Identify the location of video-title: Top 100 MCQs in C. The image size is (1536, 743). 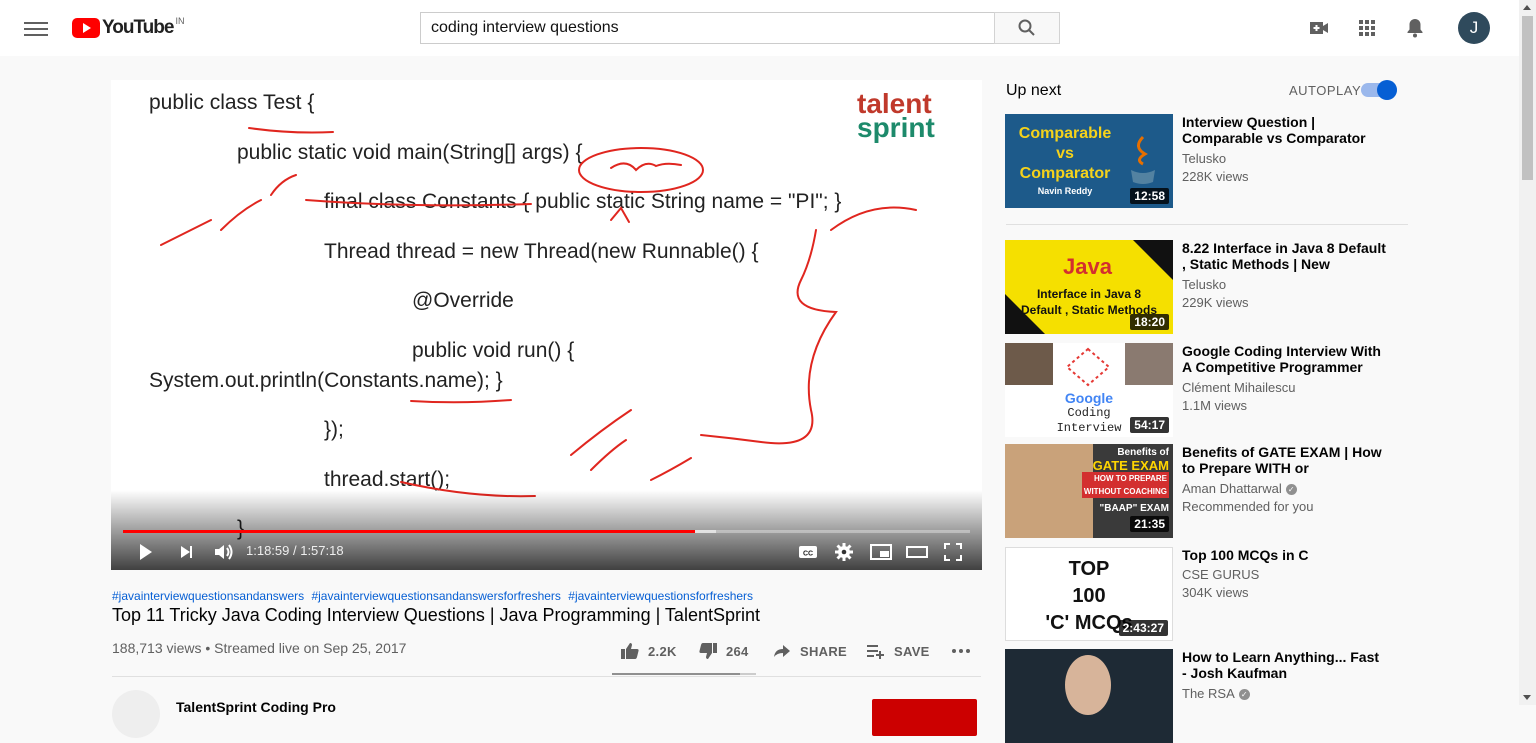
(1284, 555).